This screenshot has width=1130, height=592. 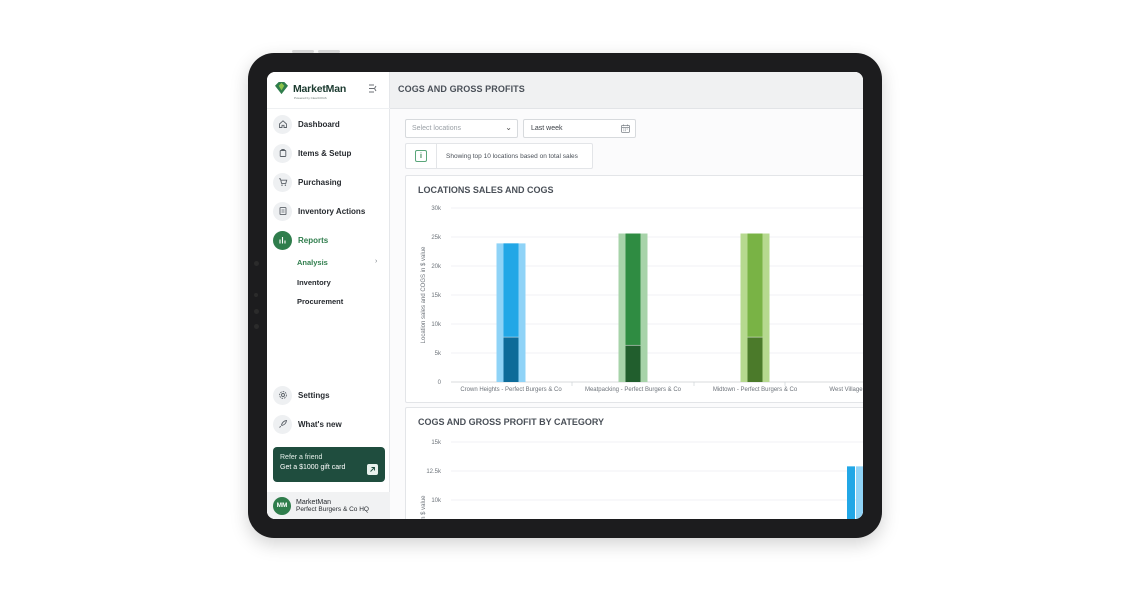 What do you see at coordinates (282, 182) in the screenshot?
I see `cart-icon` at bounding box center [282, 182].